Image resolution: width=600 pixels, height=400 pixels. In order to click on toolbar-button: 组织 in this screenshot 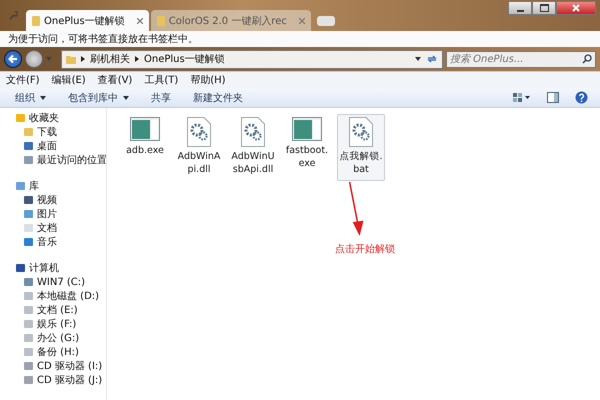, I will do `click(30, 97)`.